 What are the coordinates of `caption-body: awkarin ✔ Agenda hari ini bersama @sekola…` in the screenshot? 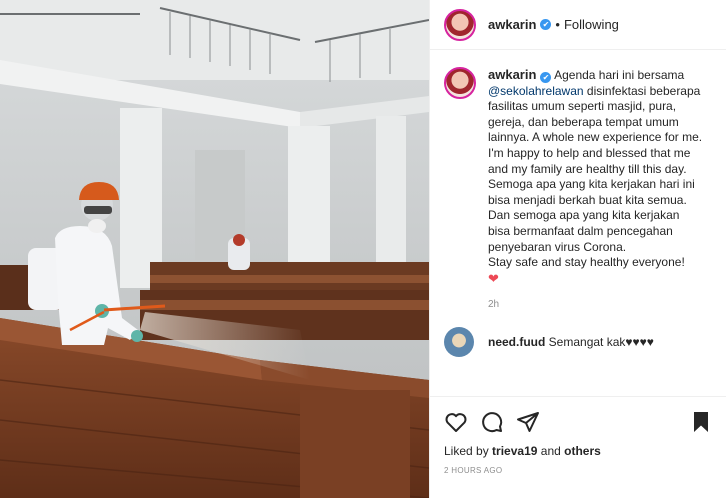 It's located at (595, 190).